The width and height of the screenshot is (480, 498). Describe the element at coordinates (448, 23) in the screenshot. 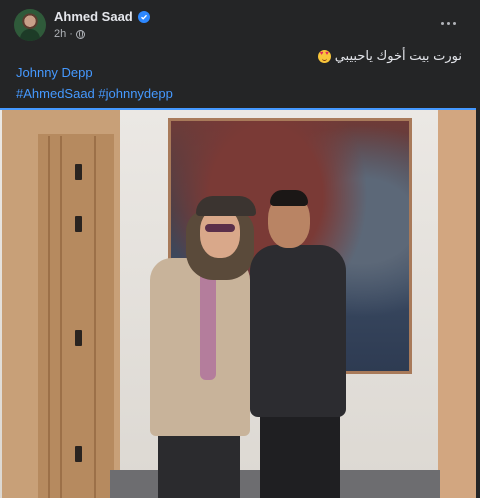

I see `more-options-icon` at that location.